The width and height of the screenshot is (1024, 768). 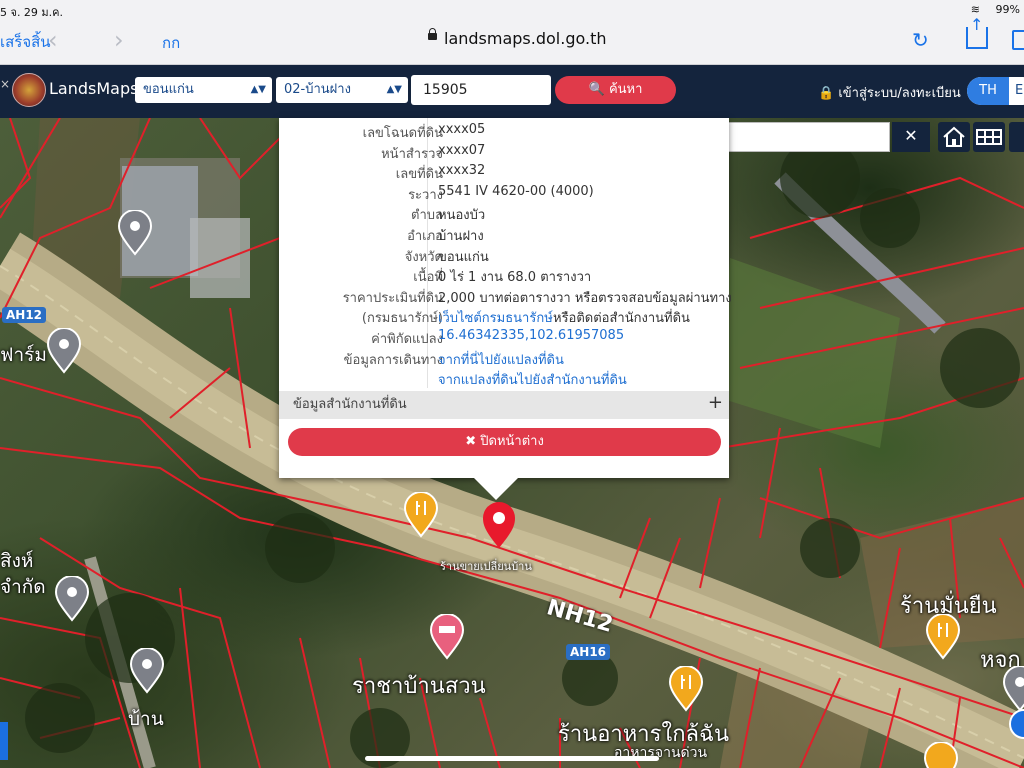 I want to click on info-row-value: xxxx32, so click(x=462, y=171).